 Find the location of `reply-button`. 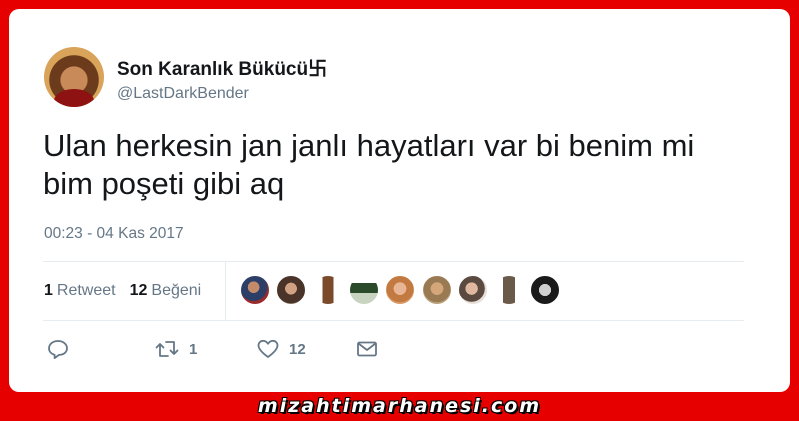

reply-button is located at coordinates (58, 349).